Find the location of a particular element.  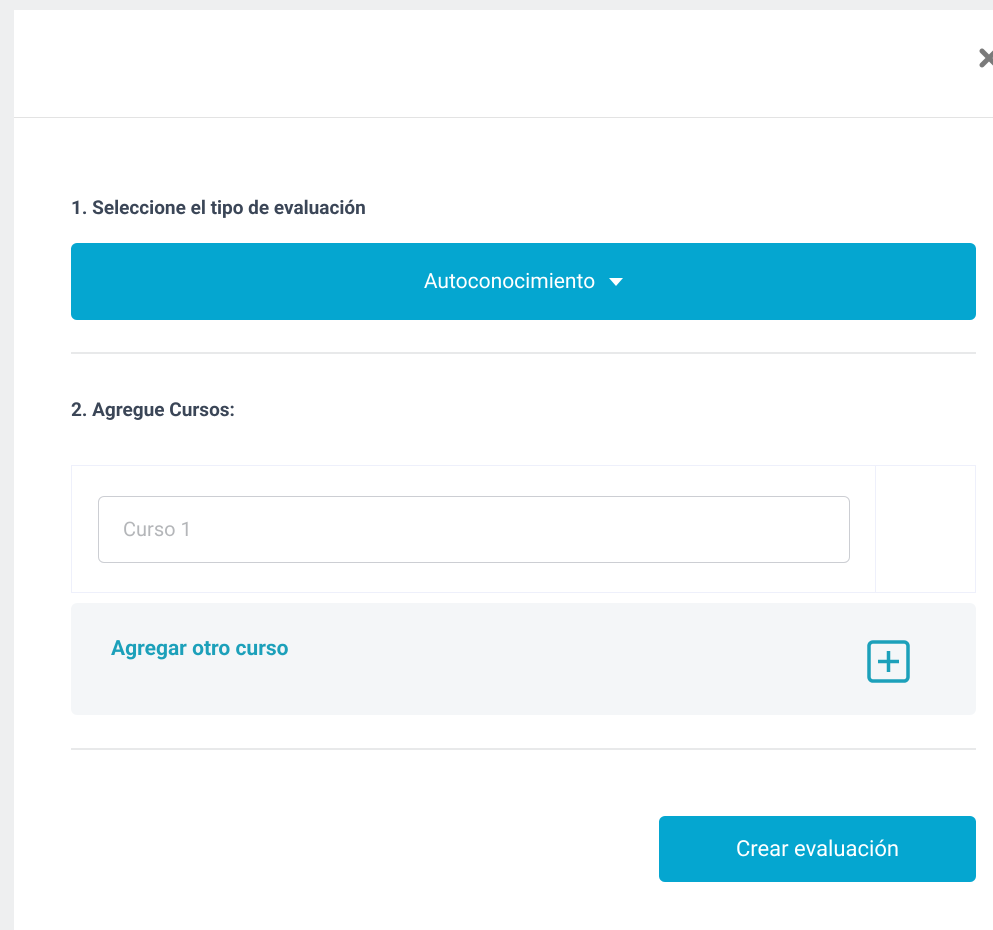

create-evaluation-button: Crear evaluación is located at coordinates (817, 849).